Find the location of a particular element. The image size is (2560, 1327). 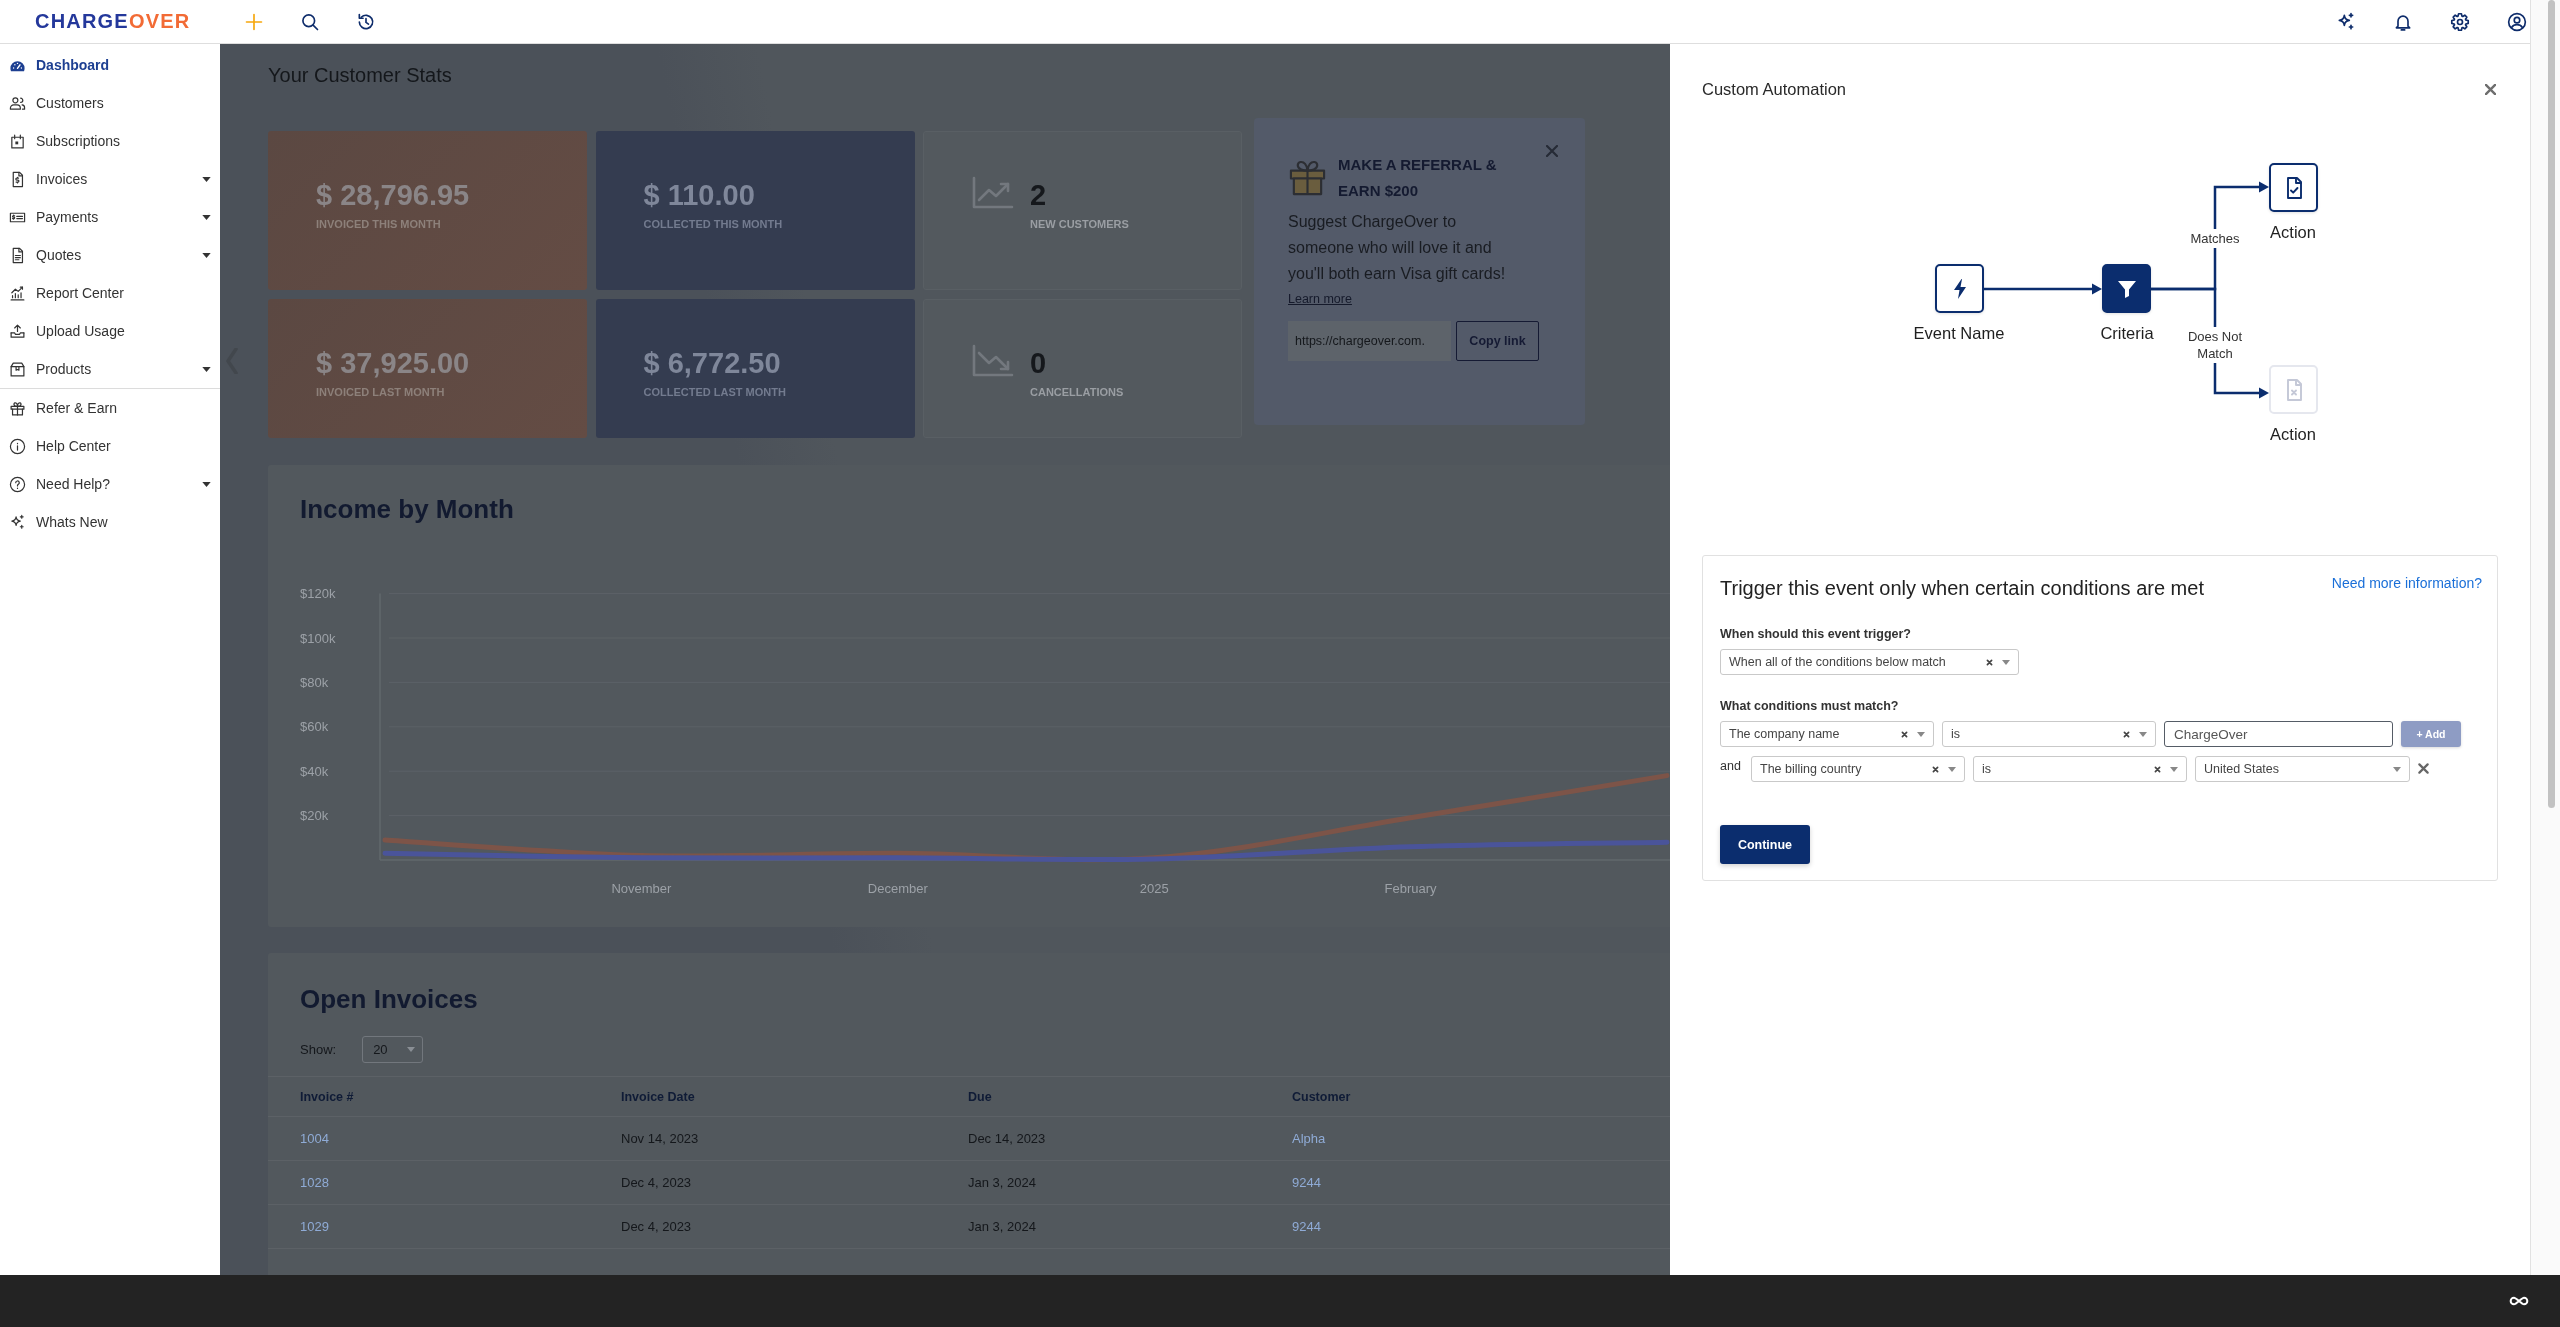

card-title: Trigger this event only when certain conditions are met is located at coordinates (1962, 588).